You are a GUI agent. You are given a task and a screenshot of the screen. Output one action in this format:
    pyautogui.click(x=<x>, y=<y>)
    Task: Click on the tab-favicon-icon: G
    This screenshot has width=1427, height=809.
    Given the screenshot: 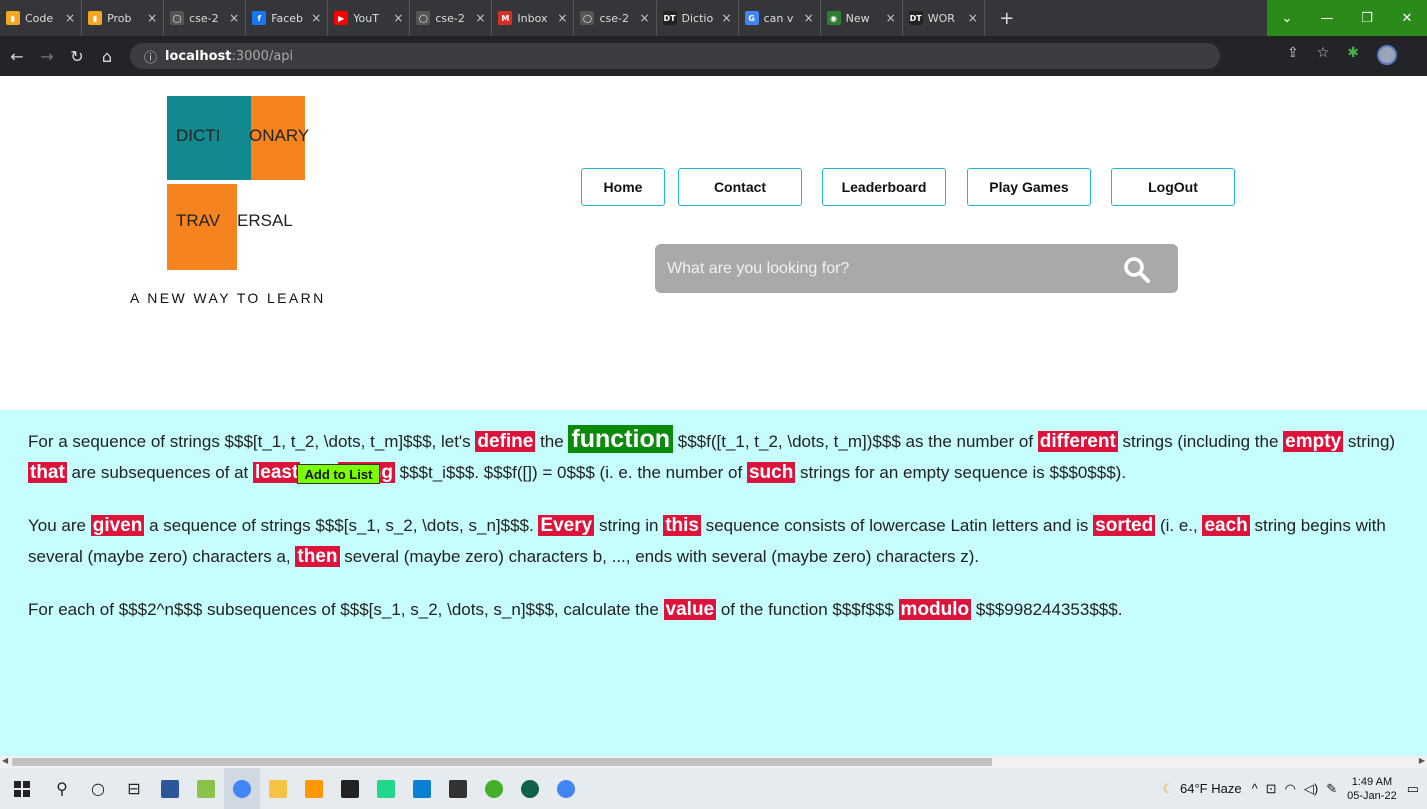 What is the action you would take?
    pyautogui.click(x=751, y=18)
    